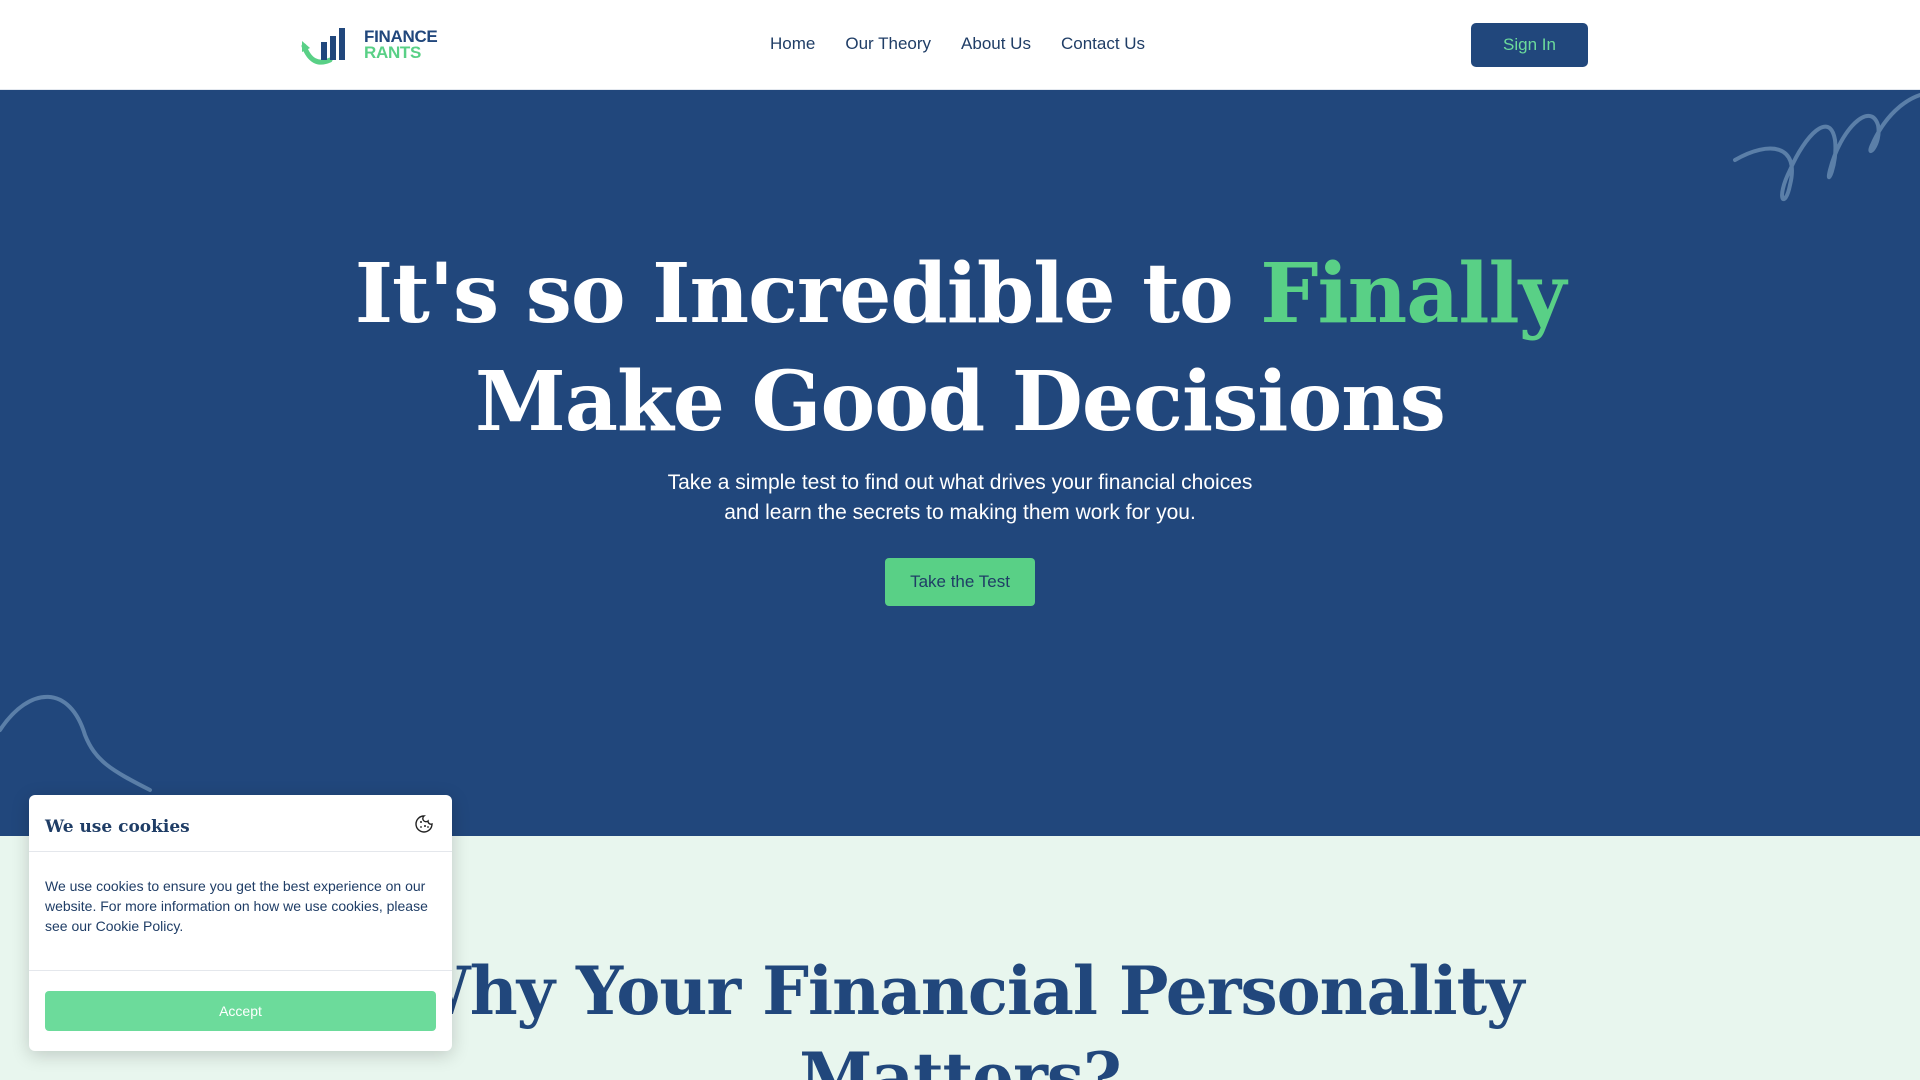  I want to click on nav-contact-us: Contact Us, so click(1103, 44).